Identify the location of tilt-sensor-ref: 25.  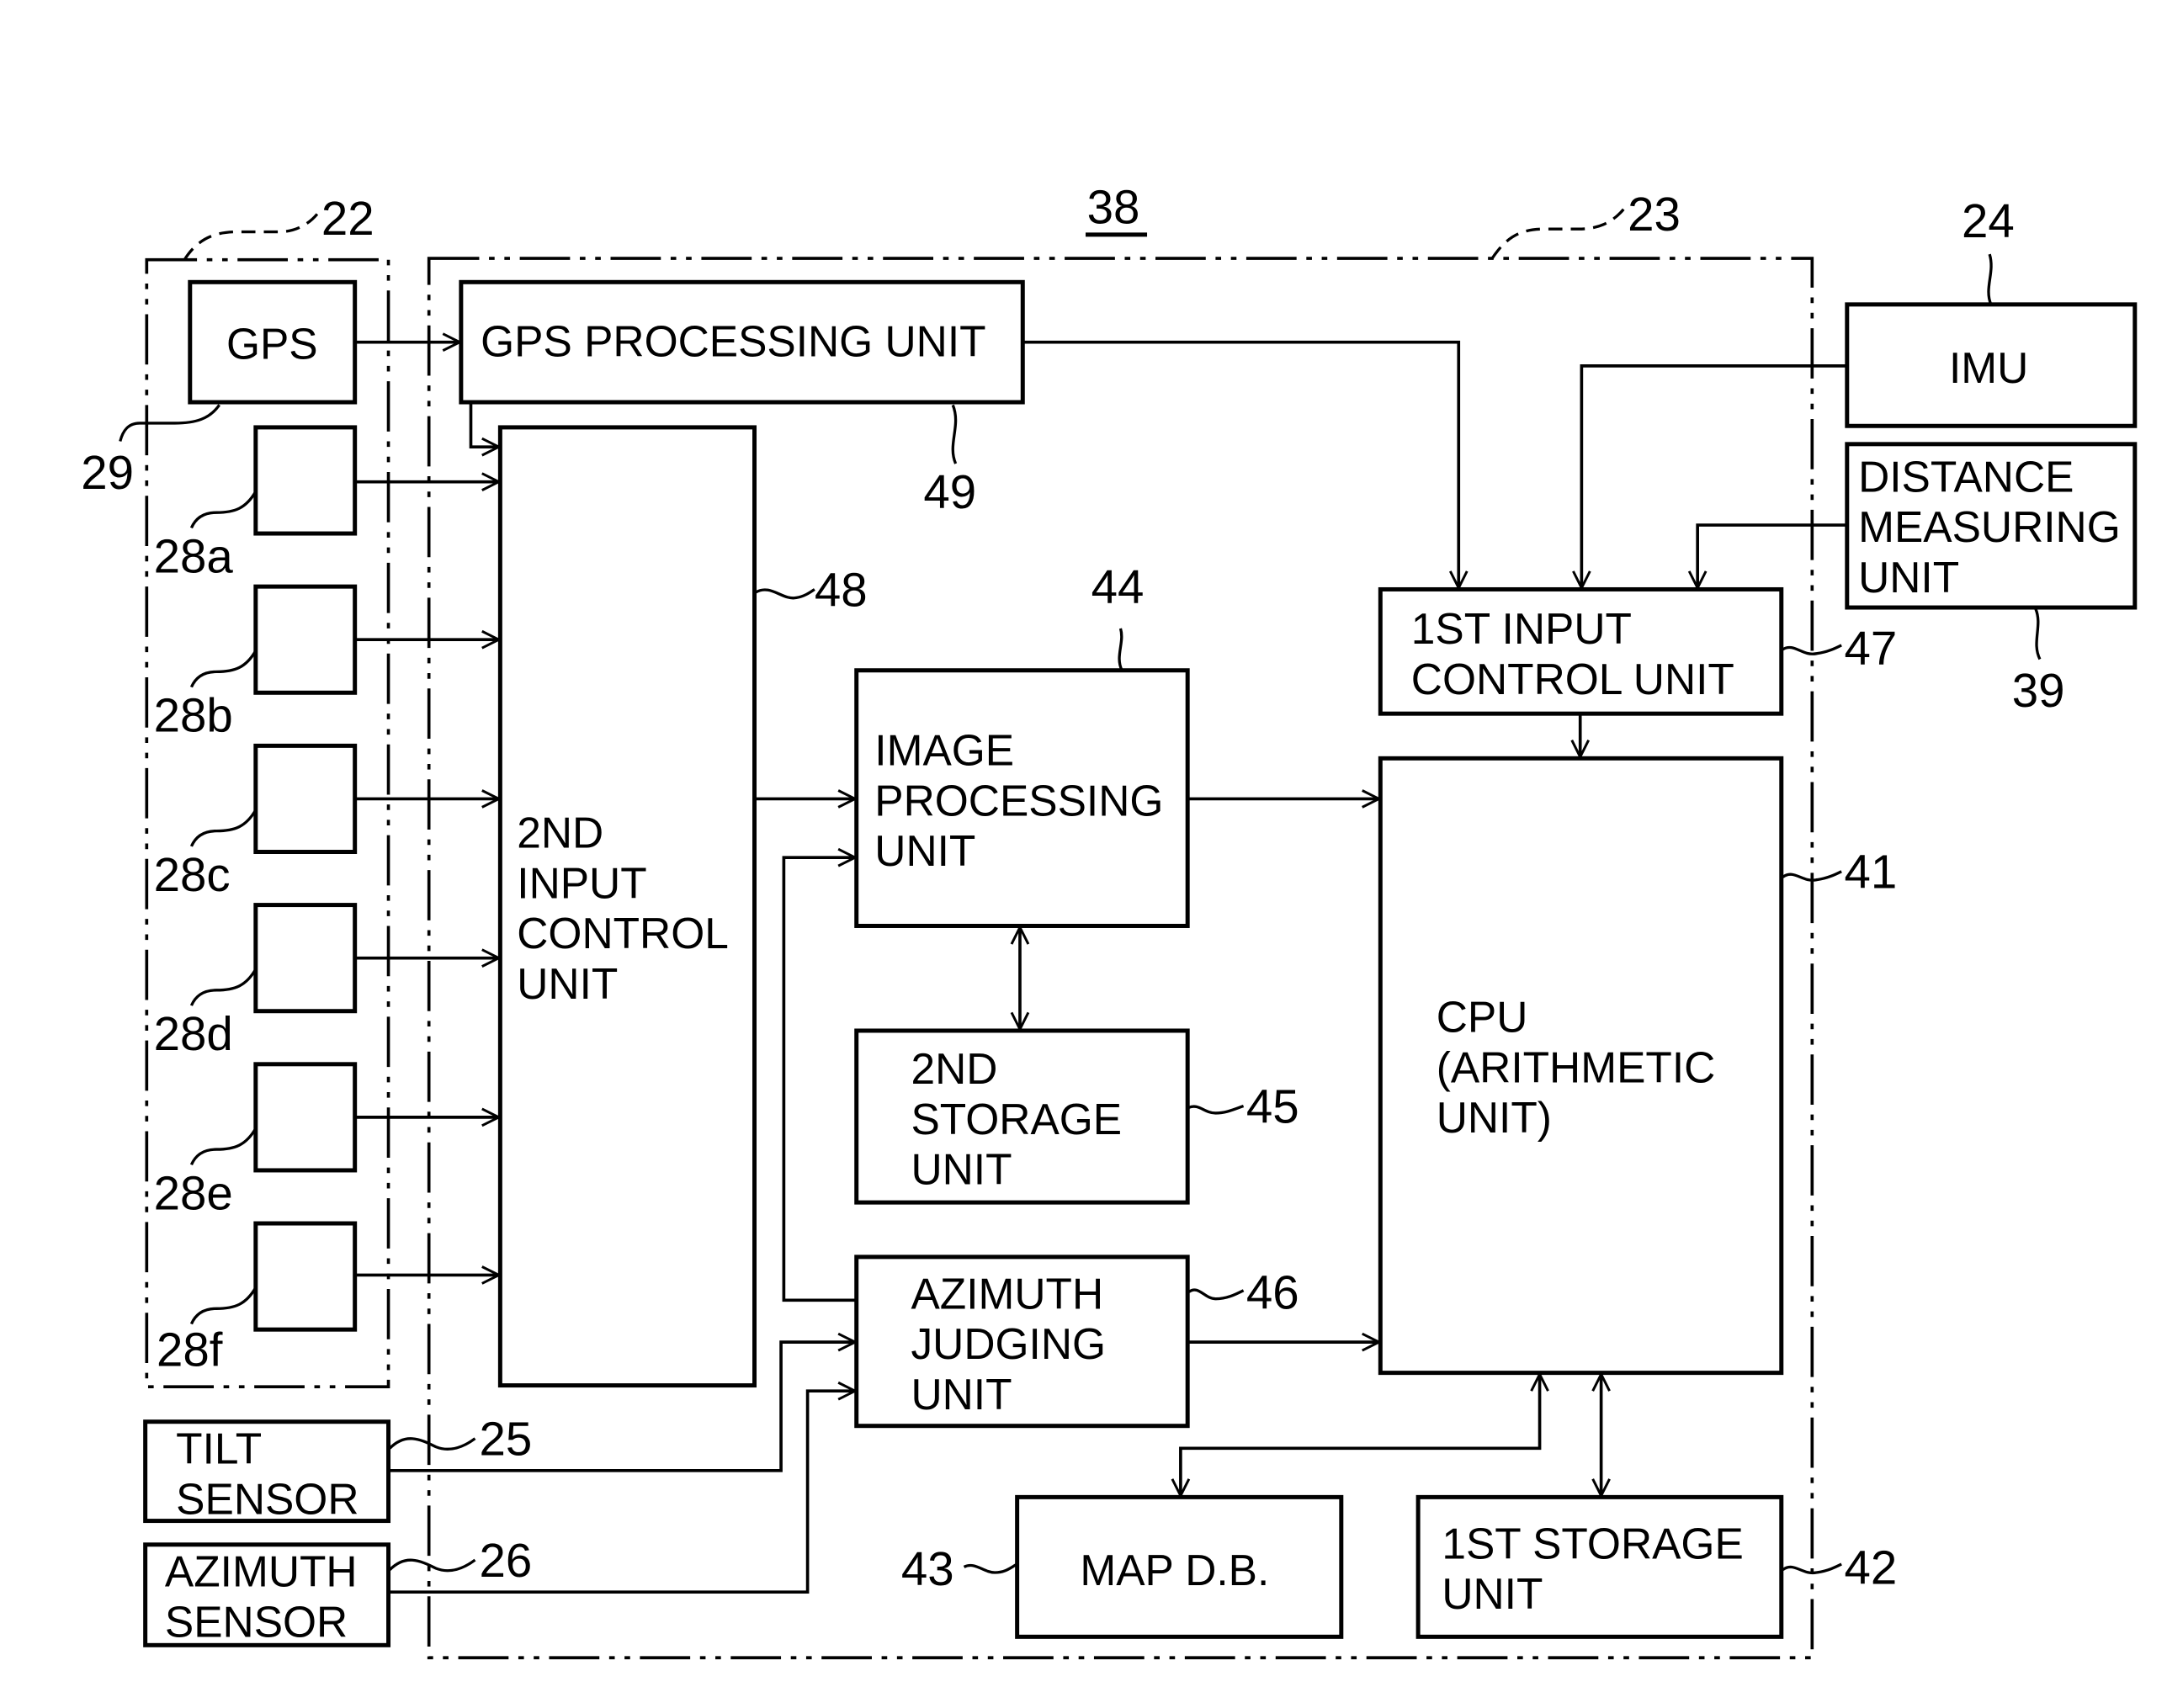
(505, 1439).